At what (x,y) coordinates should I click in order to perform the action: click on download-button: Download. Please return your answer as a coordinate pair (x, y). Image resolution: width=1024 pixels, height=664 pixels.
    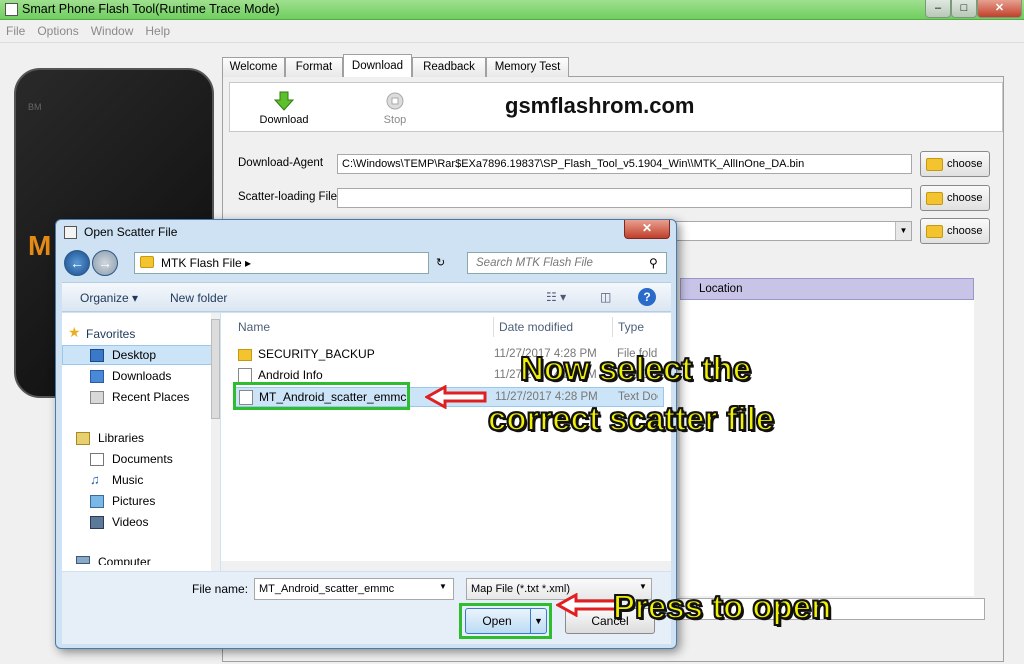
    Looking at the image, I should click on (284, 108).